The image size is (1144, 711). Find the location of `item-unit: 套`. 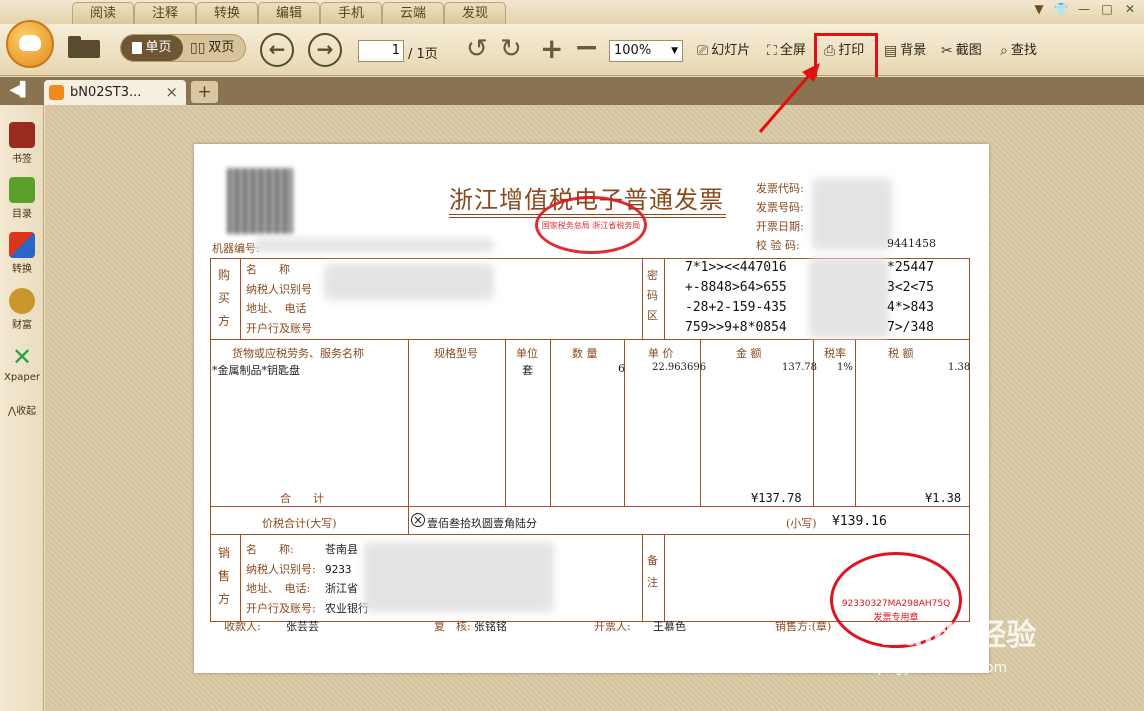

item-unit: 套 is located at coordinates (527, 370).